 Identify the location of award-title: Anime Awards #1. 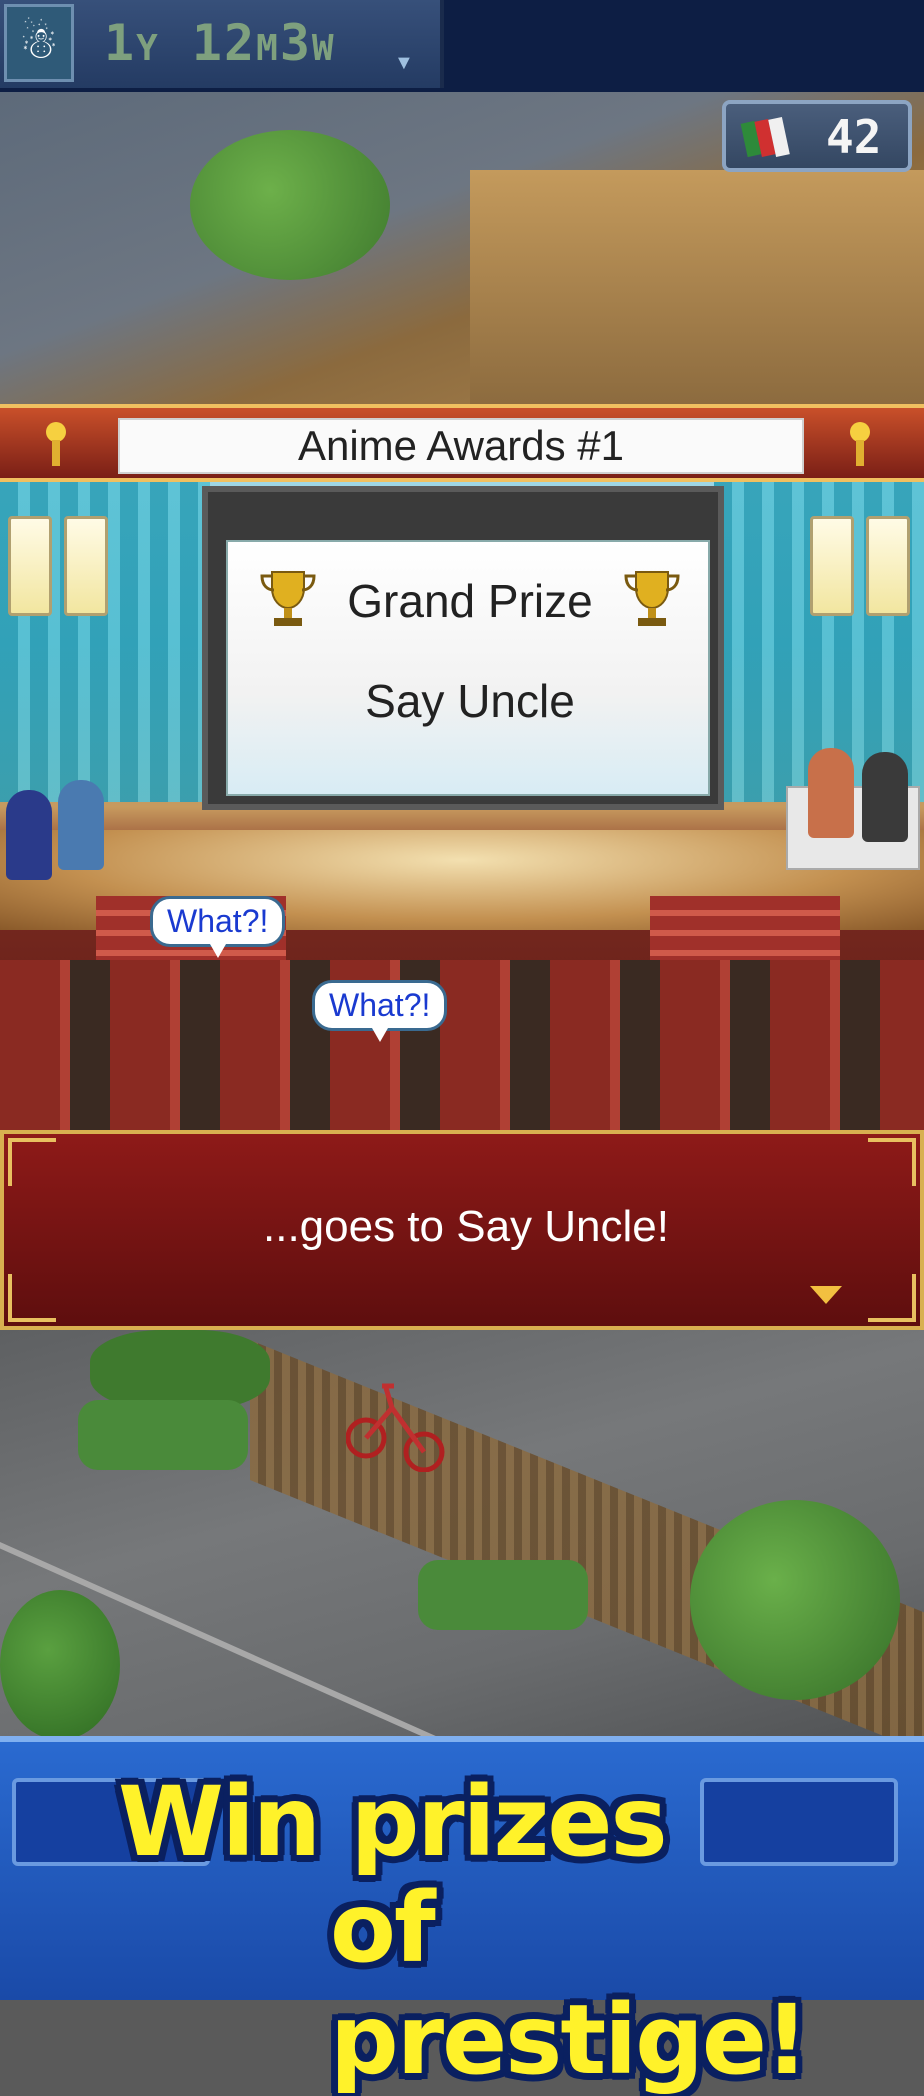
(461, 446).